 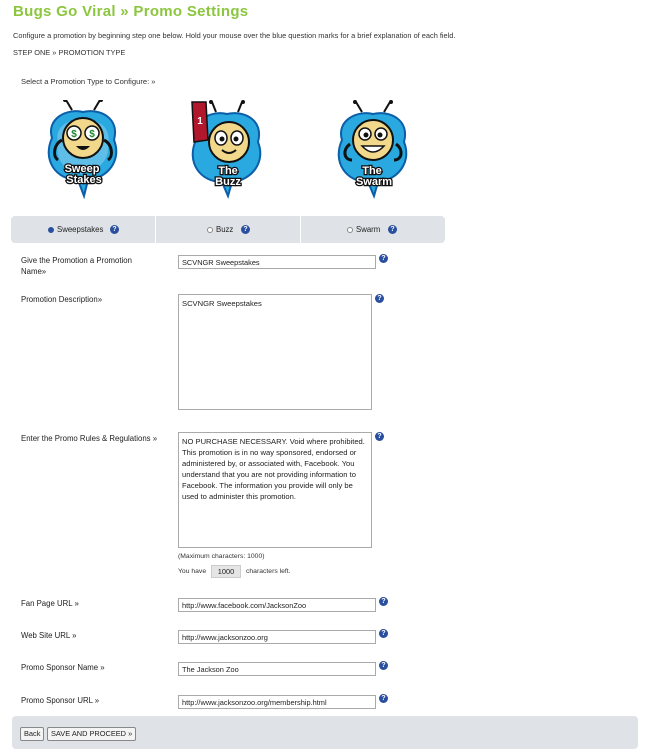 What do you see at coordinates (80, 229) in the screenshot?
I see `sweepstakes-label: Sweepstakes` at bounding box center [80, 229].